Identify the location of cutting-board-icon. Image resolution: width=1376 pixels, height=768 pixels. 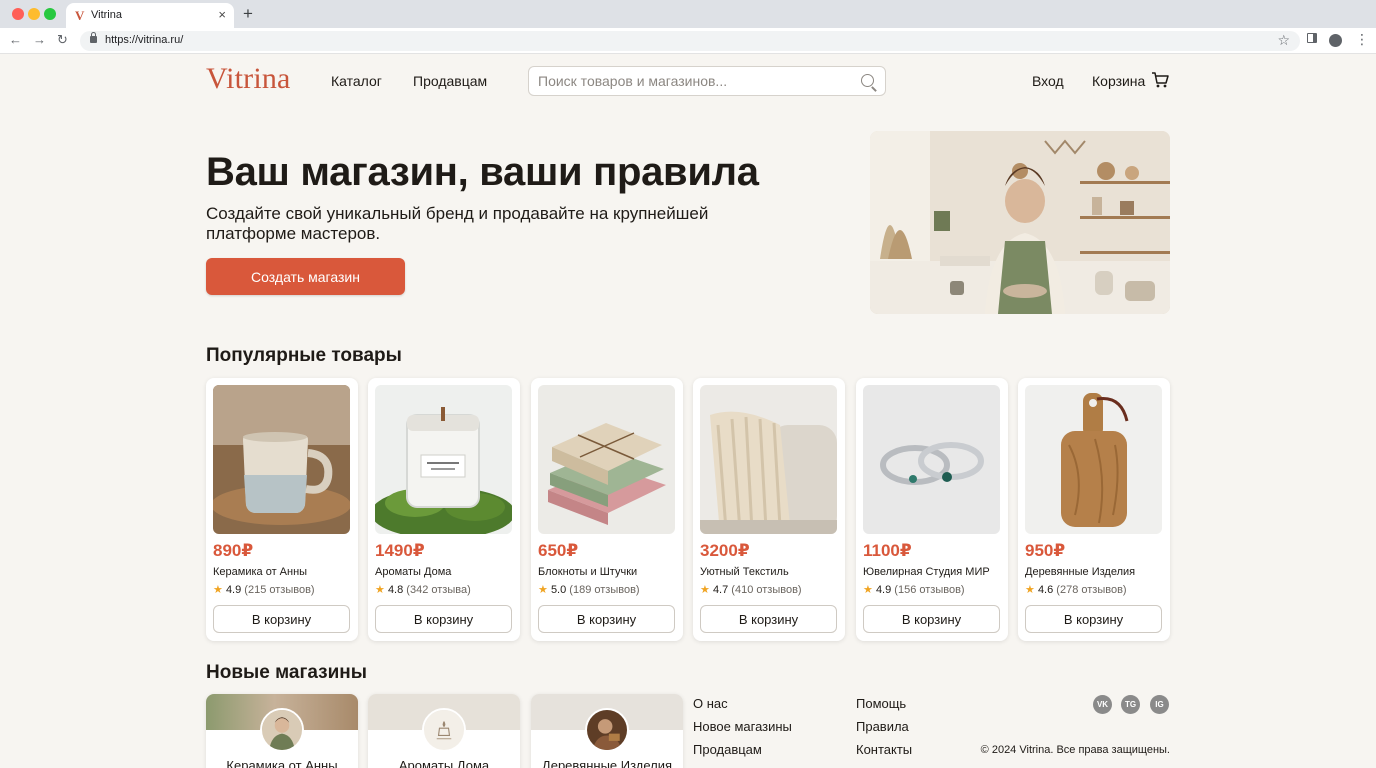
(1093, 459).